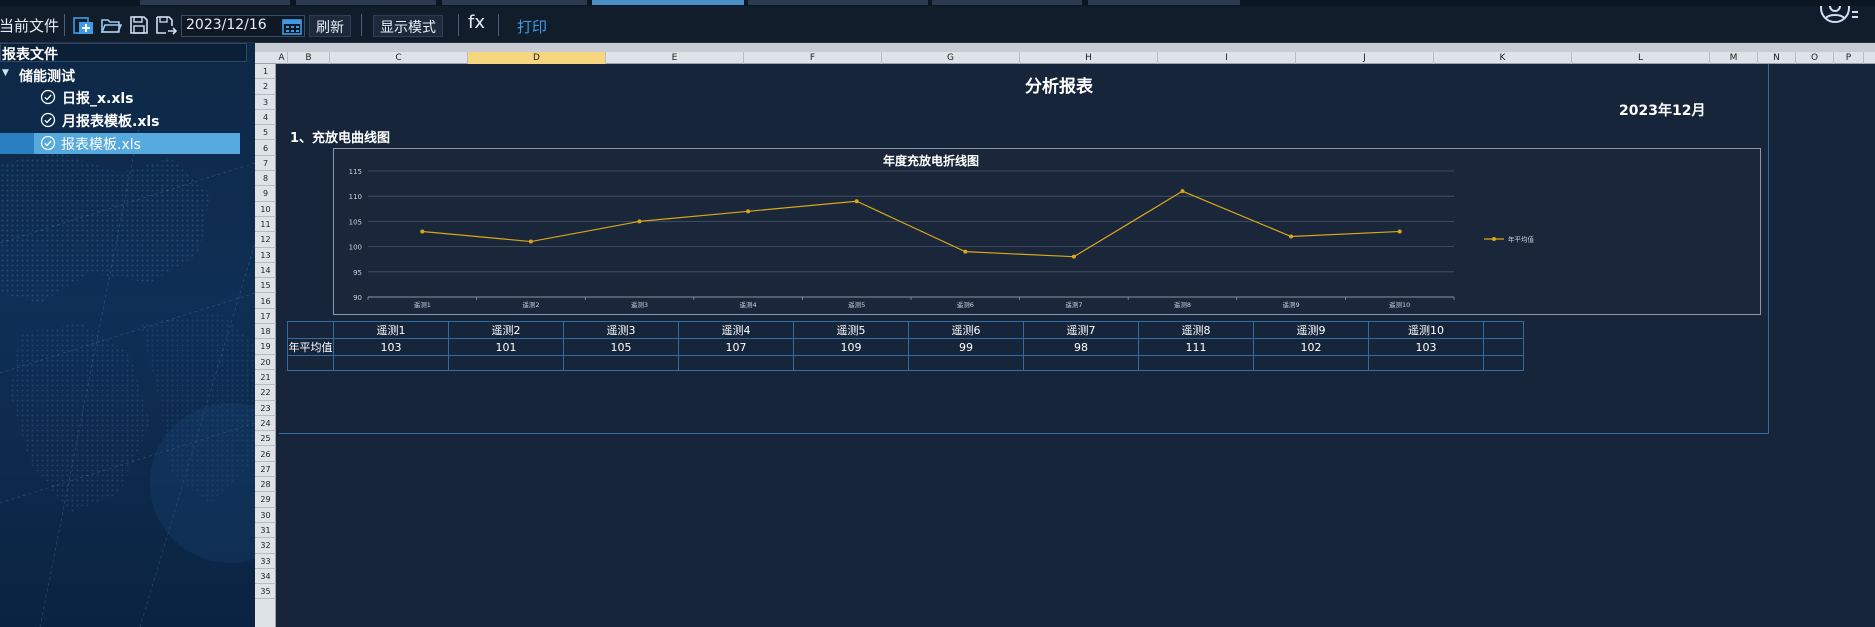 The height and width of the screenshot is (627, 1875). What do you see at coordinates (265, 225) in the screenshot?
I see `row-header-cell: 11` at bounding box center [265, 225].